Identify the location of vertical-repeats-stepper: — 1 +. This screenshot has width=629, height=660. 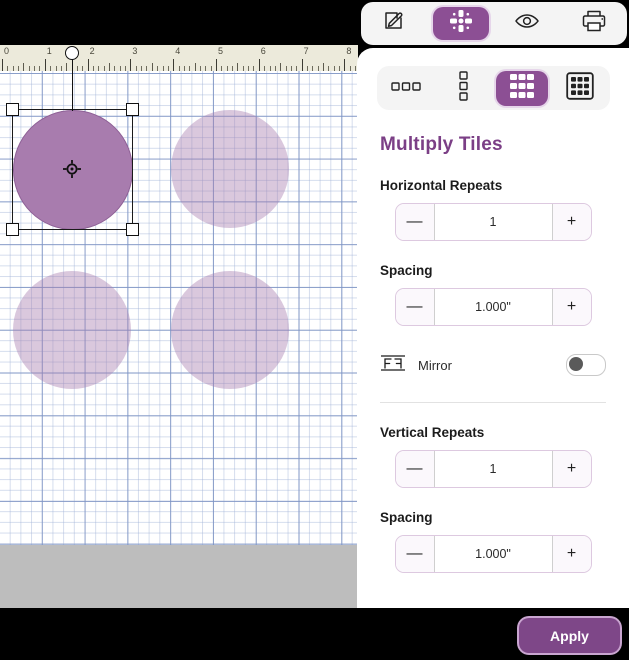
(493, 469).